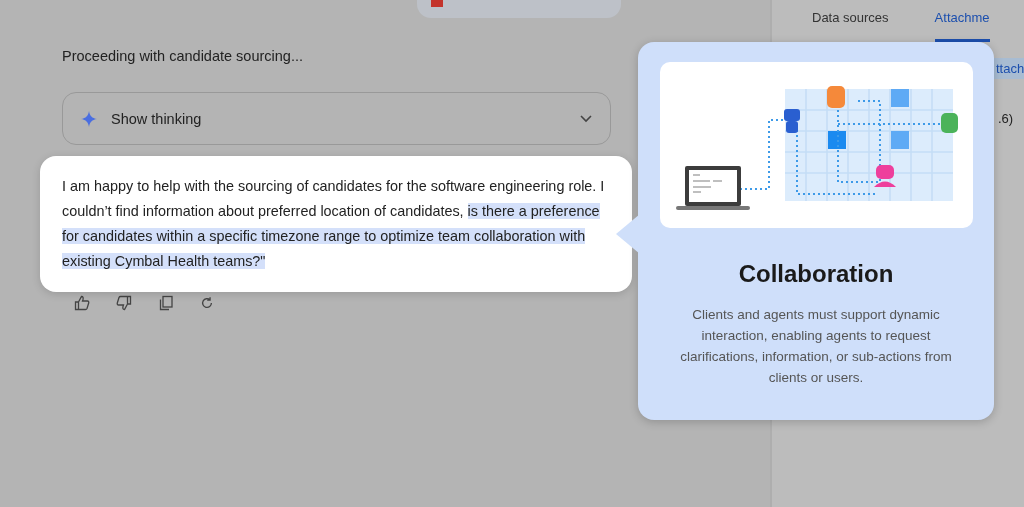 This screenshot has height=507, width=1024. What do you see at coordinates (1008, 68) in the screenshot?
I see `attach-chip: ttach` at bounding box center [1008, 68].